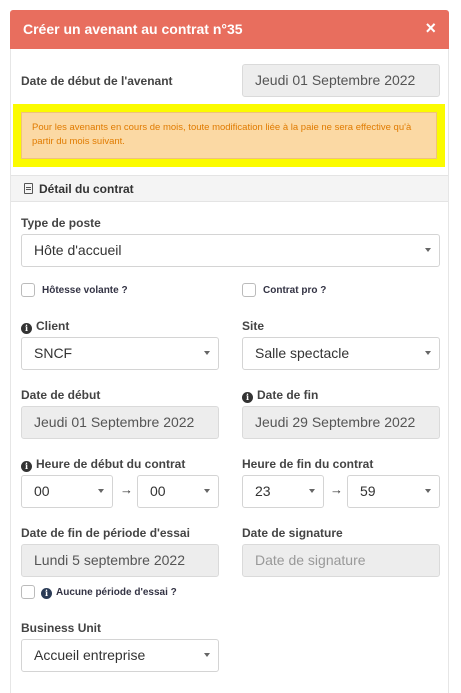  What do you see at coordinates (61, 628) in the screenshot?
I see `business-unit-label: Business Unit` at bounding box center [61, 628].